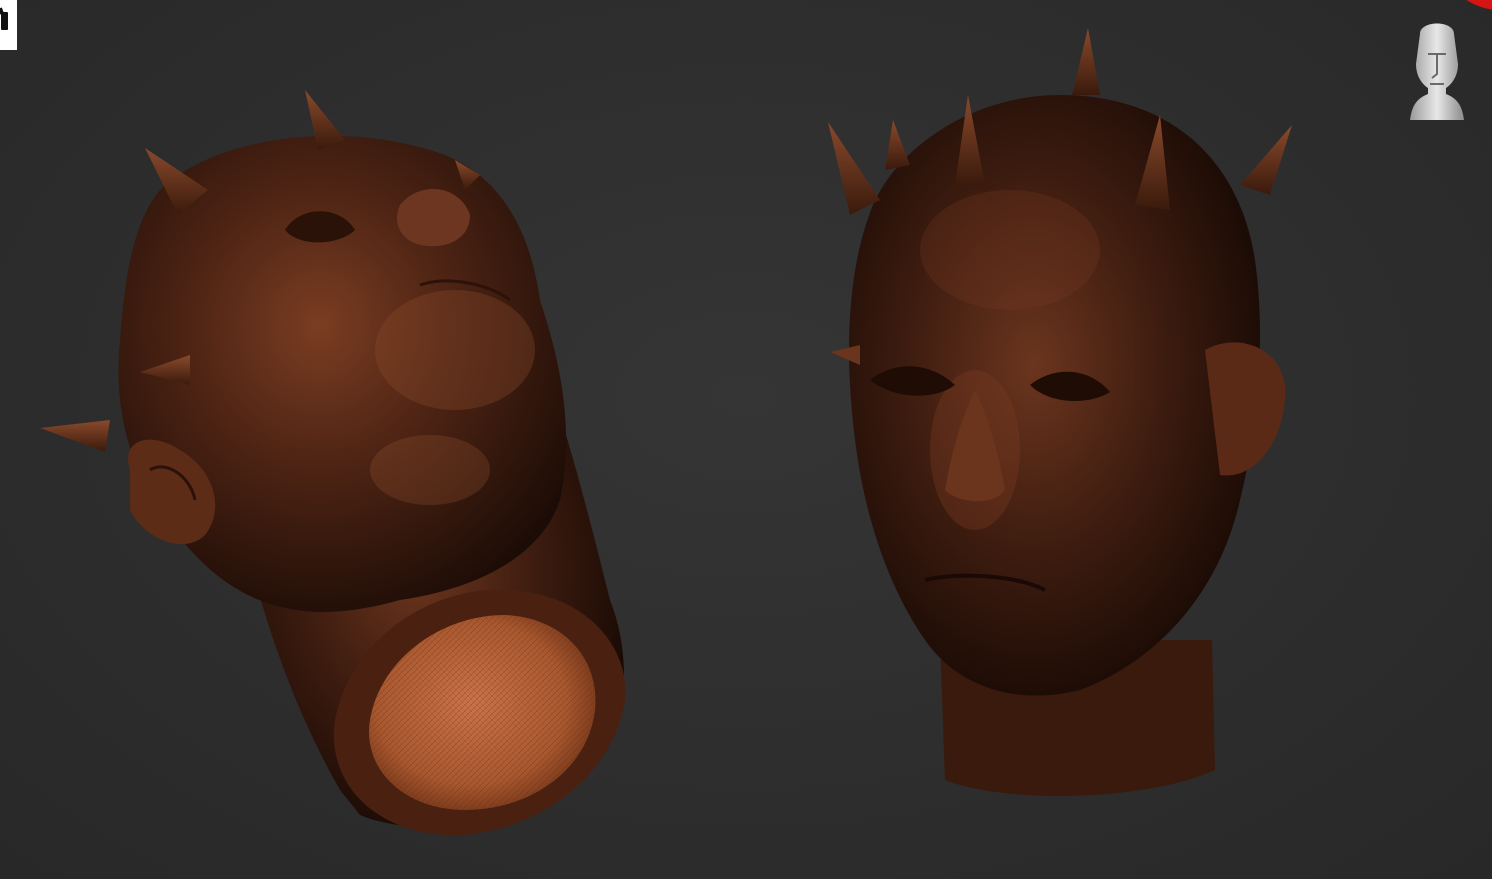 Image resolution: width=1492 pixels, height=879 pixels. Describe the element at coordinates (1437, 68) in the screenshot. I see `head-navigation-gizmo-icon` at that location.